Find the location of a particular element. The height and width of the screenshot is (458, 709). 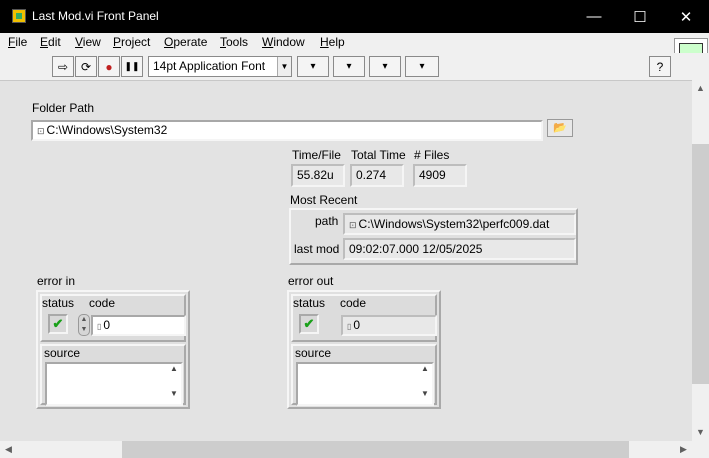

error-out-source-field: ▲ ▼ is located at coordinates (365, 384).